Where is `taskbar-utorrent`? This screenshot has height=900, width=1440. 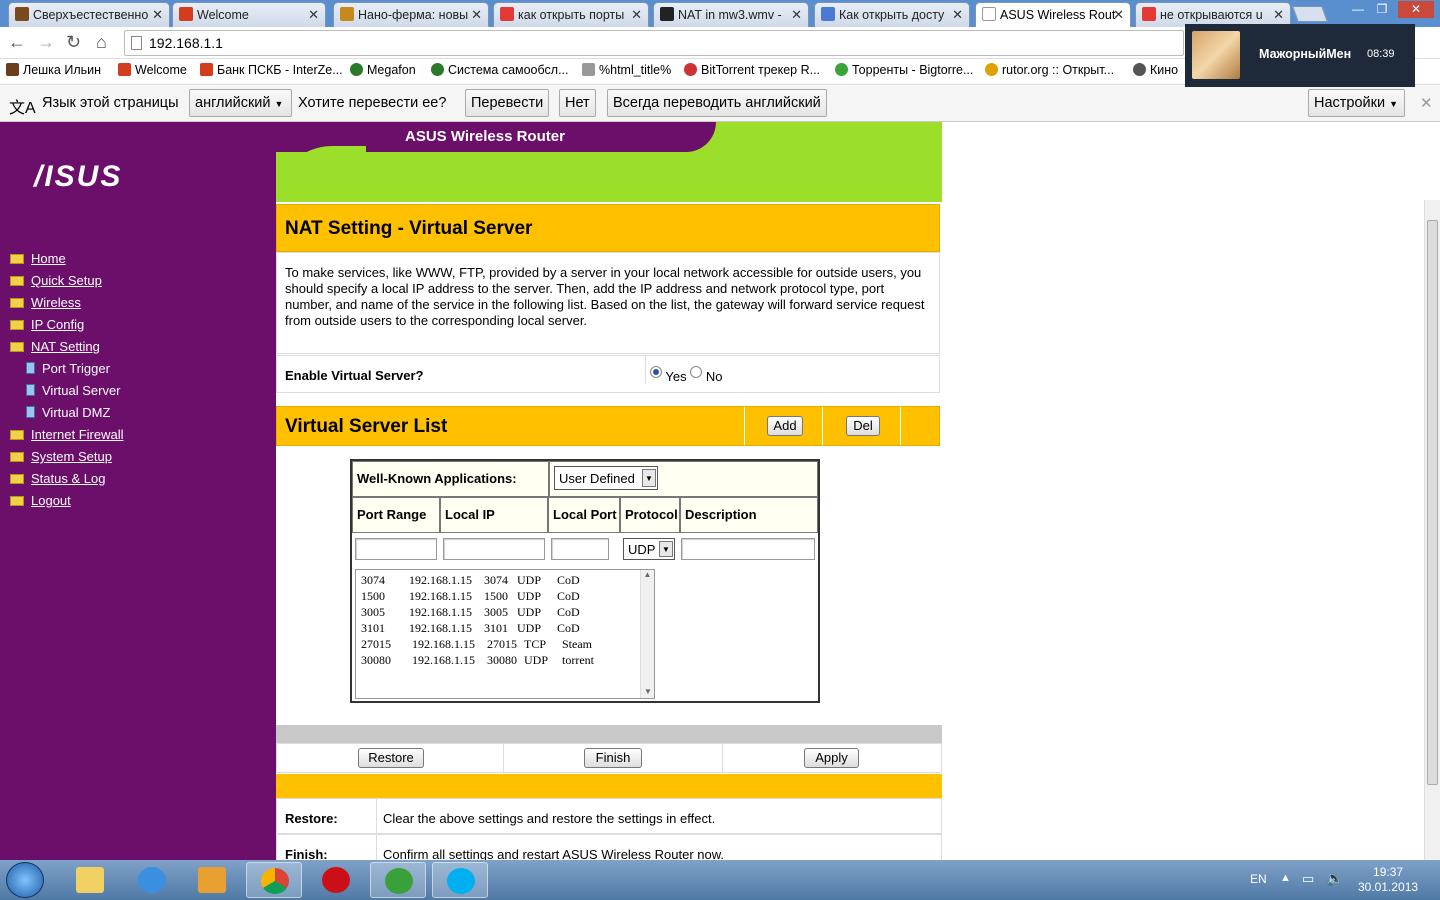
taskbar-utorrent is located at coordinates (398, 880).